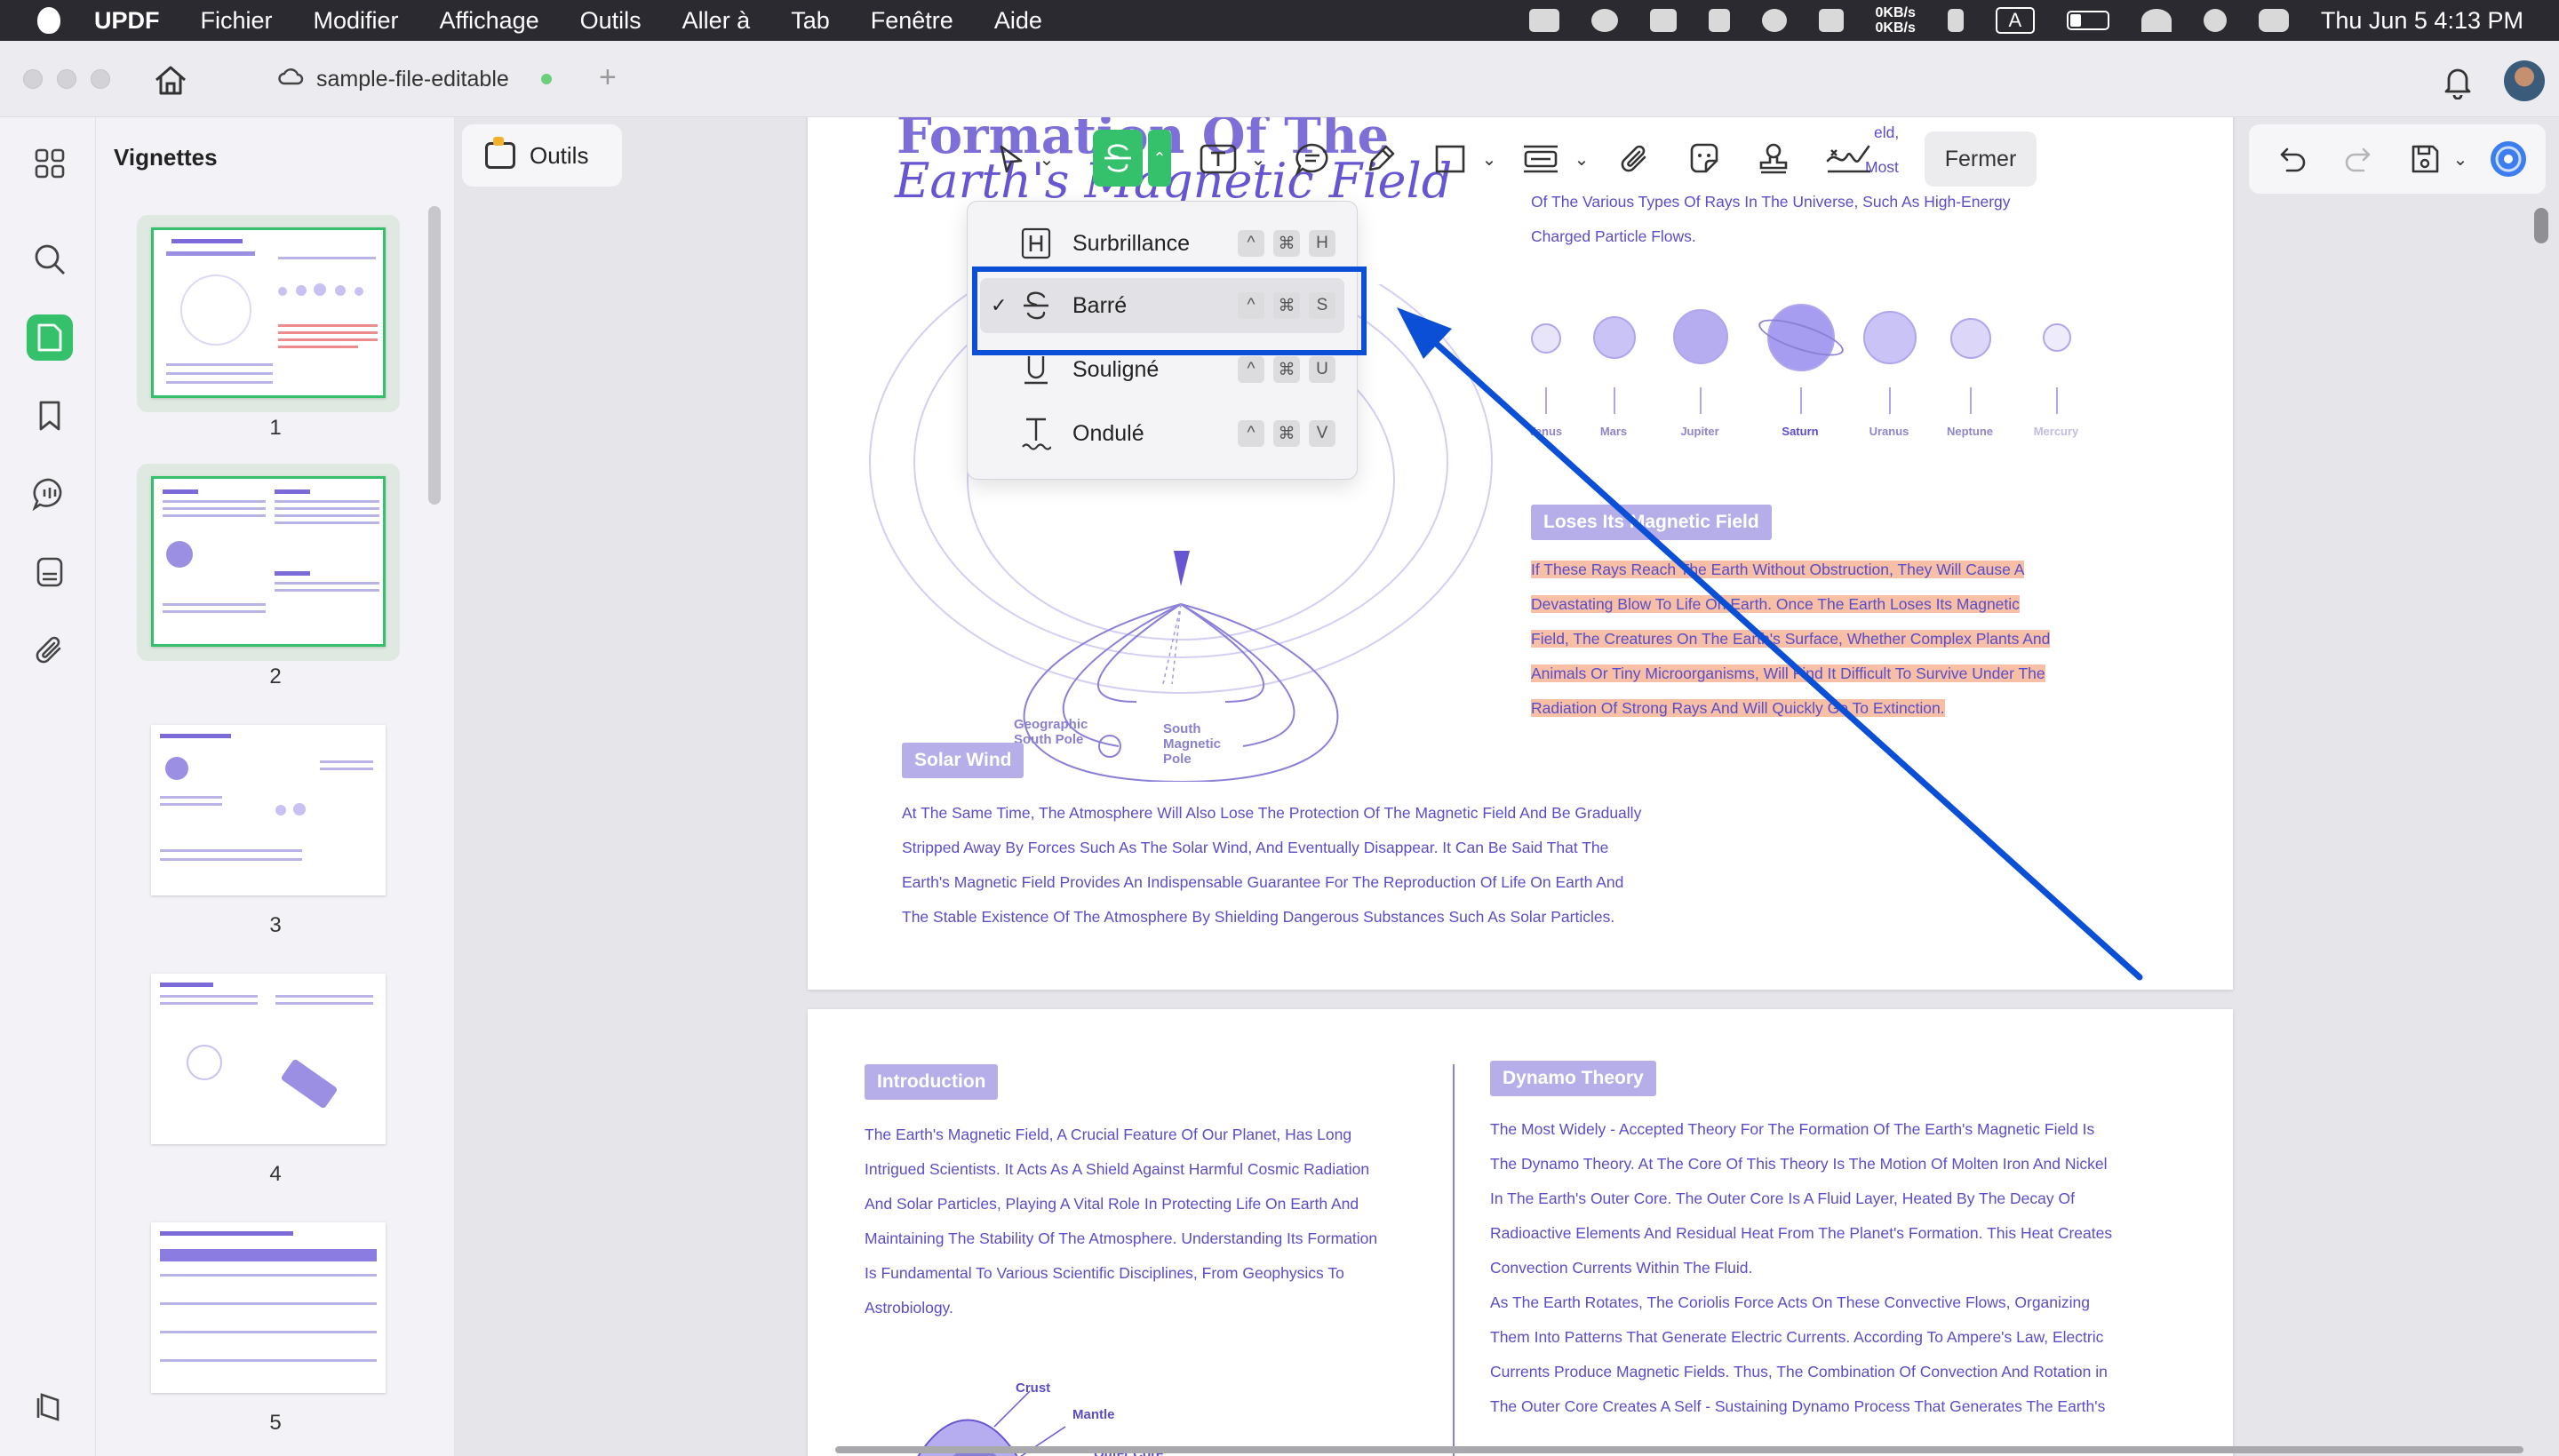  What do you see at coordinates (1679, 1449) in the screenshot?
I see `document-horizontal-scrollbar` at bounding box center [1679, 1449].